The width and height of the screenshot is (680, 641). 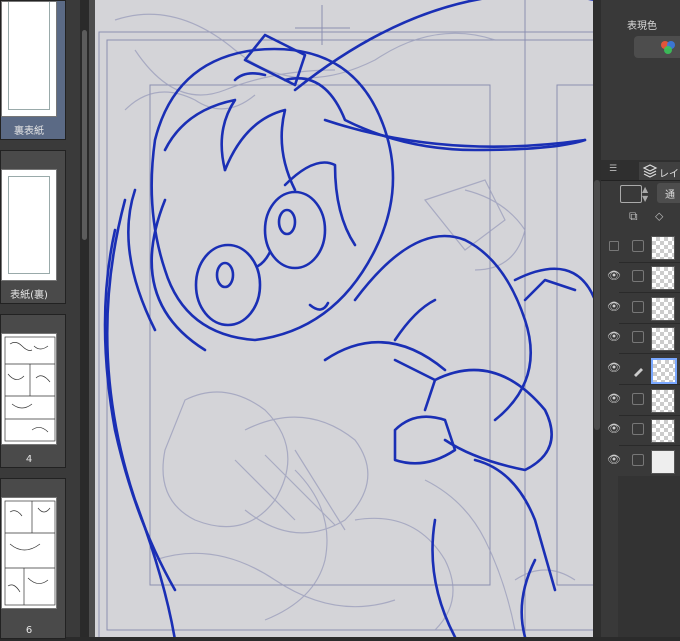 I want to click on blend-mode-button: 通, so click(x=668, y=193).